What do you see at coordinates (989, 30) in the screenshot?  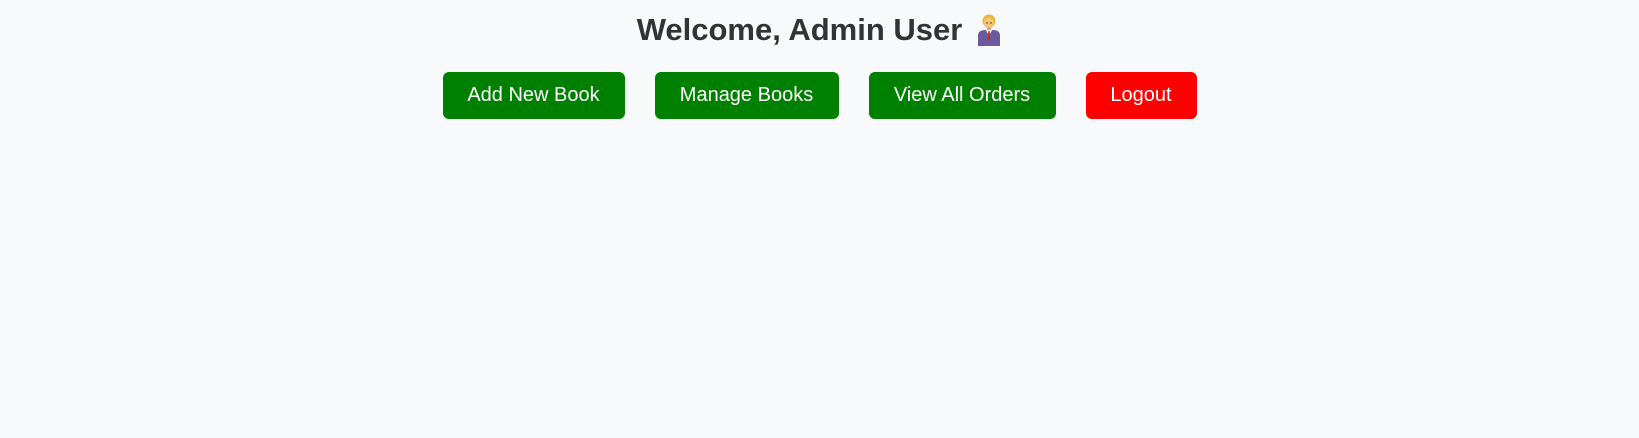 I see `office-worker-icon` at bounding box center [989, 30].